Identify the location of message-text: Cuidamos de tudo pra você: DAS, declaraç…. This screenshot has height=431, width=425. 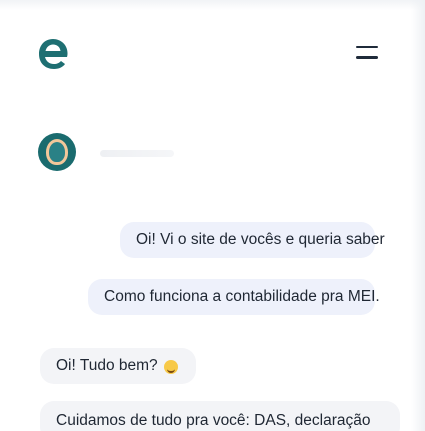
(213, 420).